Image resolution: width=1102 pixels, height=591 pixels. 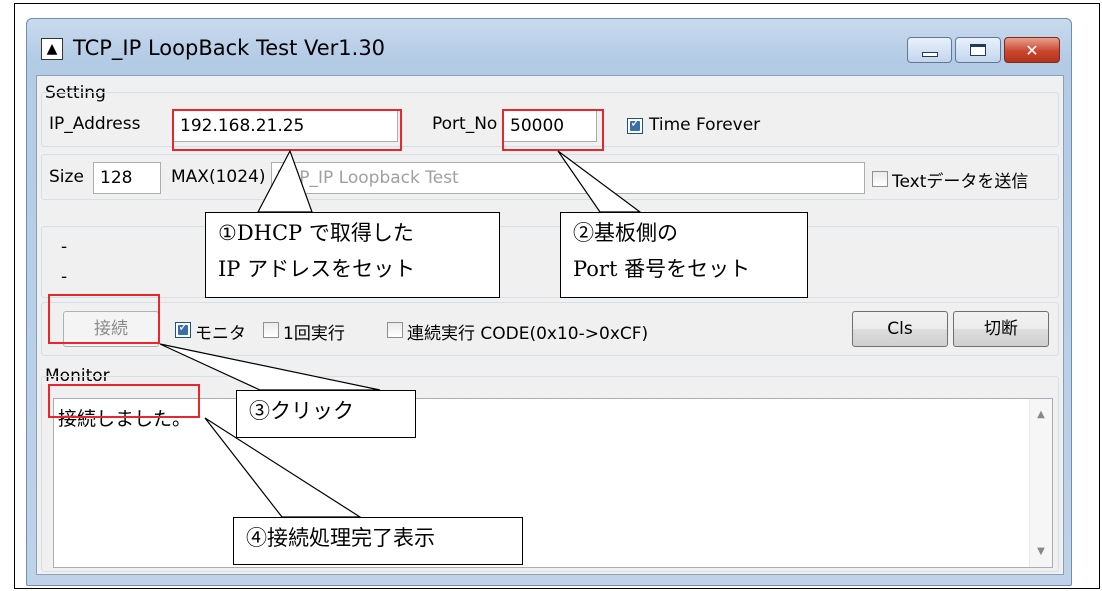 What do you see at coordinates (287, 130) in the screenshot?
I see `ip-address-highlight` at bounding box center [287, 130].